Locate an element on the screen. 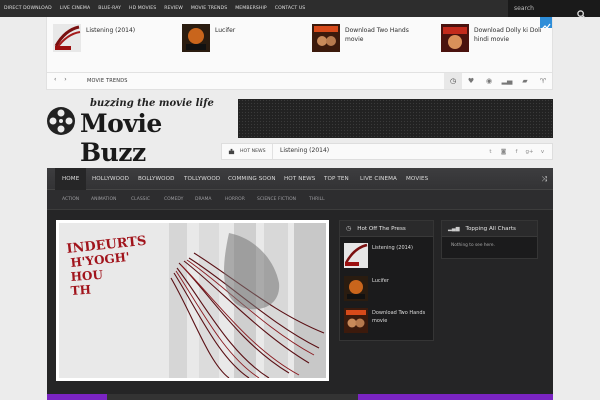  robot-icon is located at coordinates (231, 151).